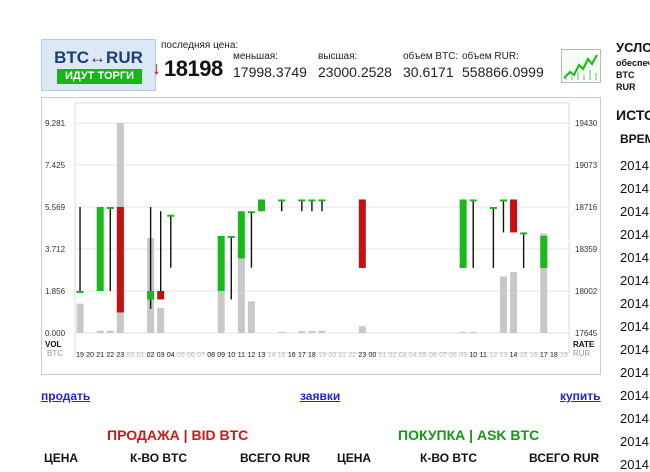  I want to click on stat-vol-rur-value: 558866.0999, so click(503, 72).